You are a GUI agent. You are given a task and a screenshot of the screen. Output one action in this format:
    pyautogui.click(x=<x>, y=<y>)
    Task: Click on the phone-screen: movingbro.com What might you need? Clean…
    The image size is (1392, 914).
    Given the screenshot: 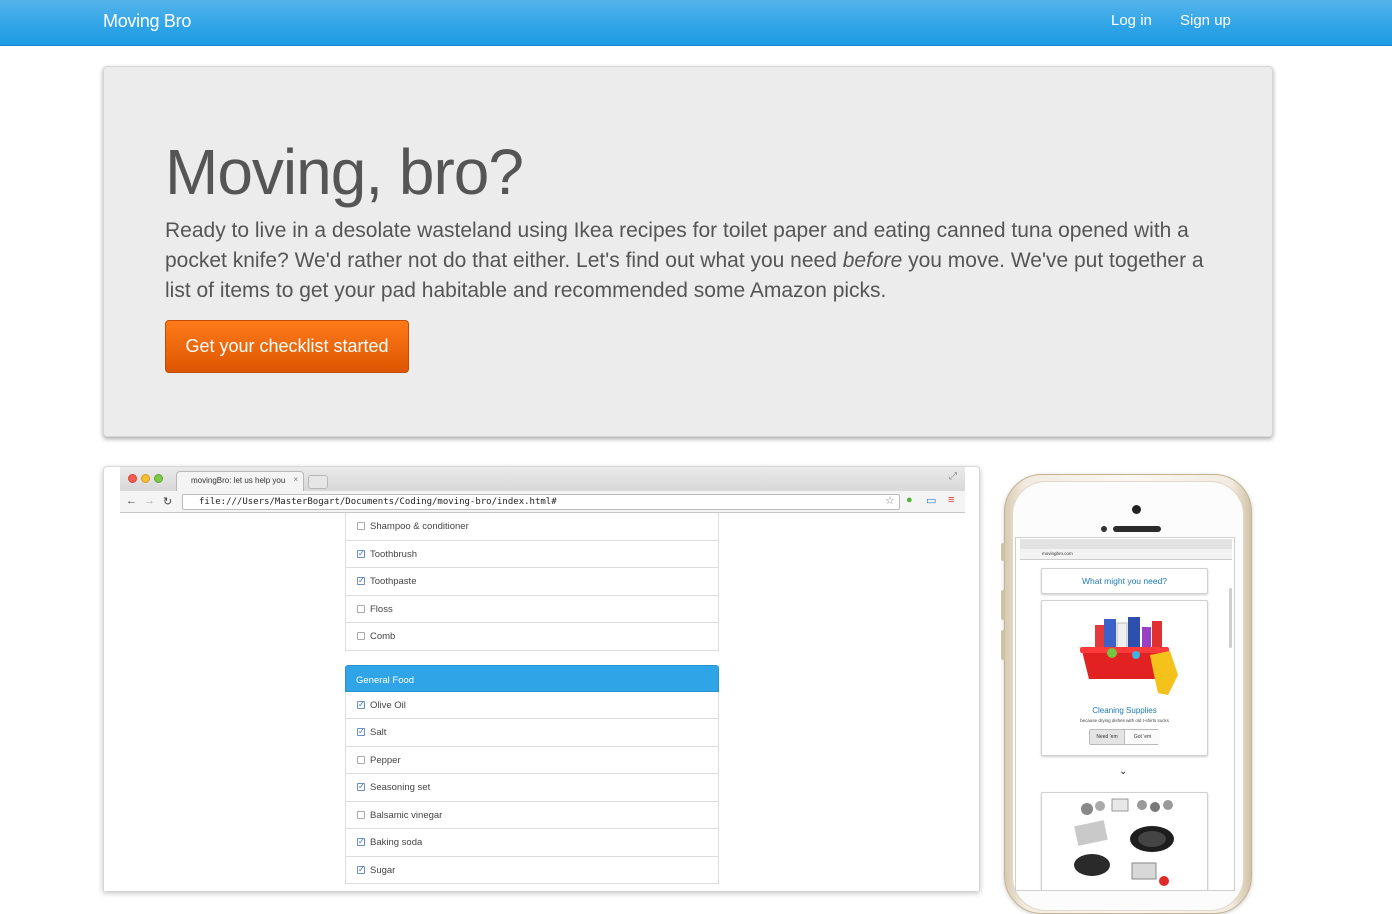 What is the action you would take?
    pyautogui.click(x=1125, y=714)
    